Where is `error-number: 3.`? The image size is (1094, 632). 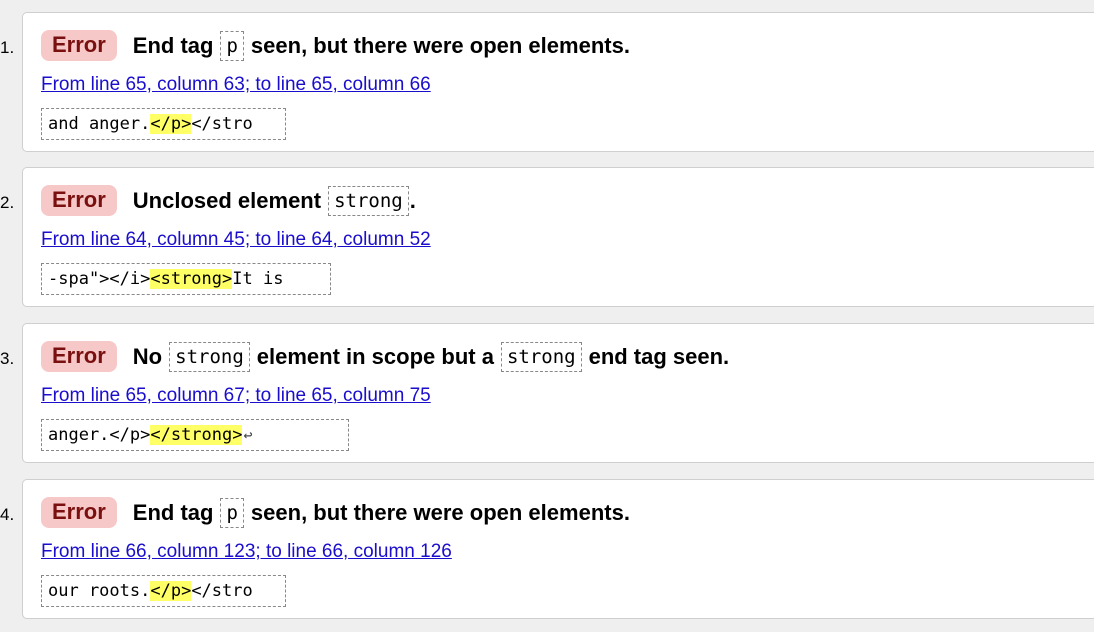
error-number: 3. is located at coordinates (7, 358).